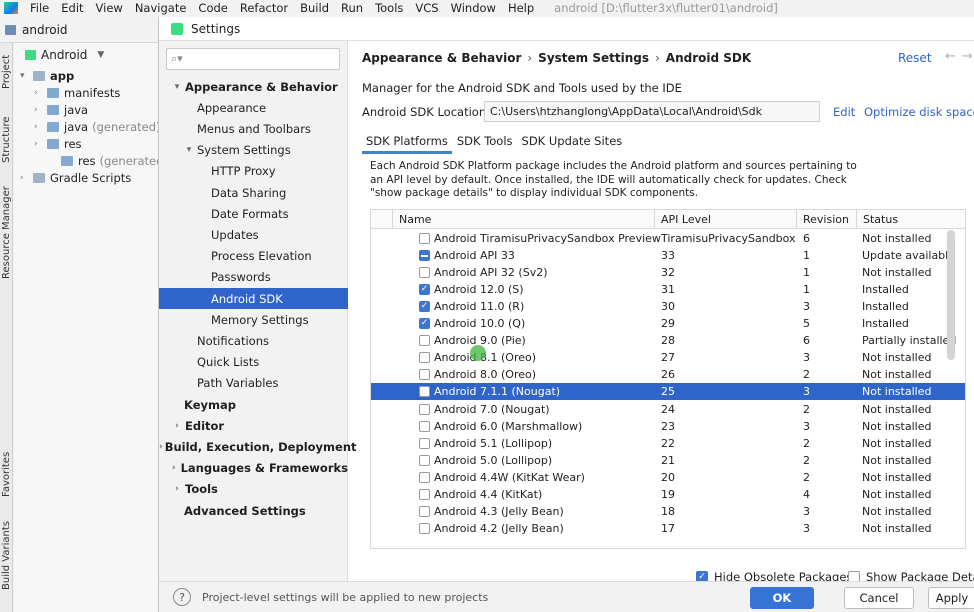 The image size is (974, 612). I want to click on menu-item-file: File, so click(39, 8).